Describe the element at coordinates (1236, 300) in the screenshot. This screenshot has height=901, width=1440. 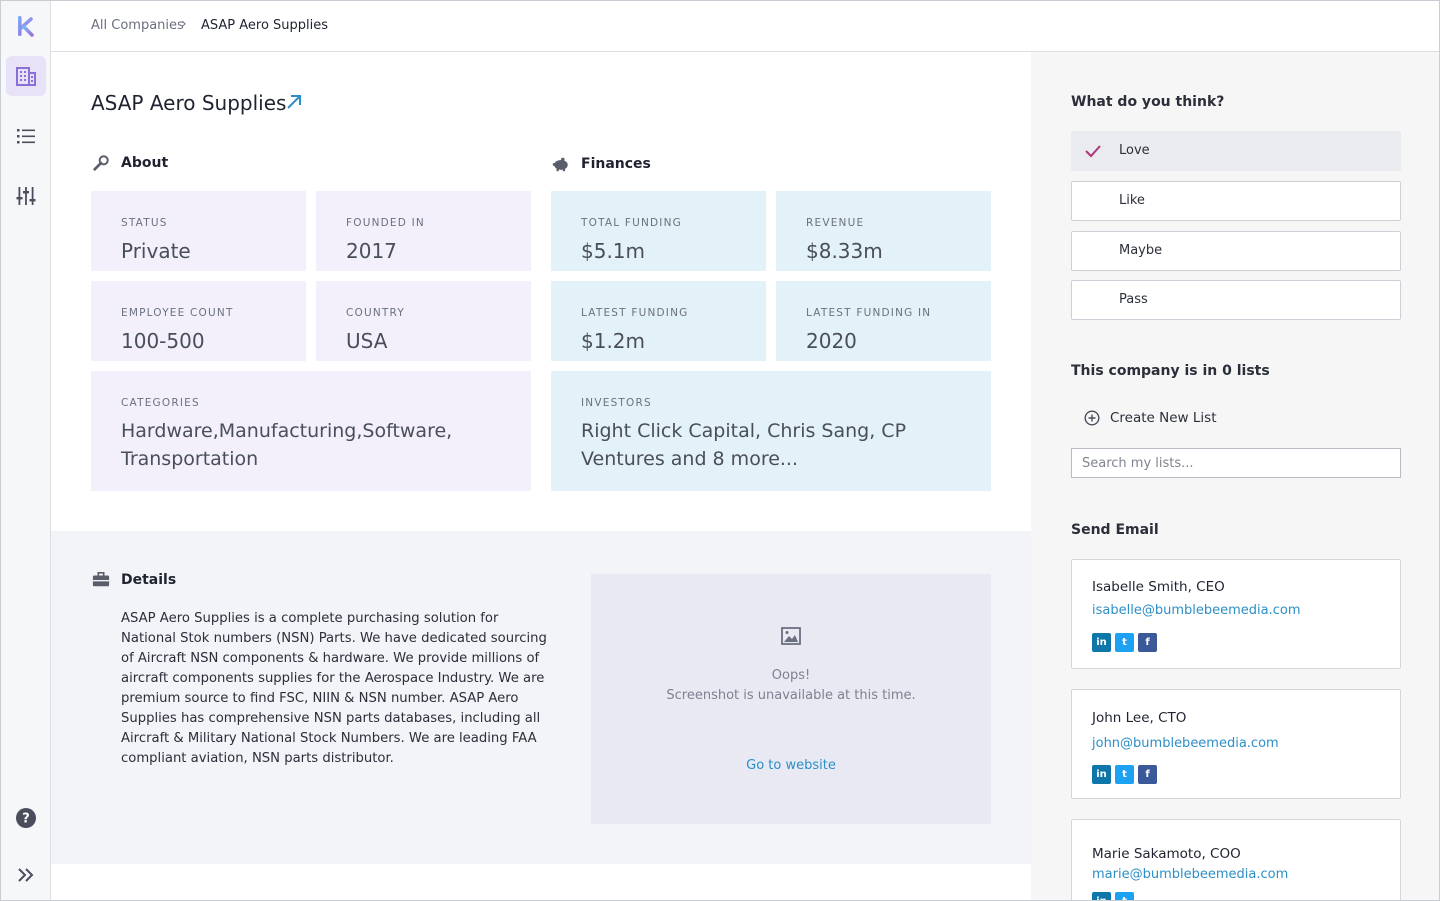
I see `opinion-option-pass: Pass` at that location.